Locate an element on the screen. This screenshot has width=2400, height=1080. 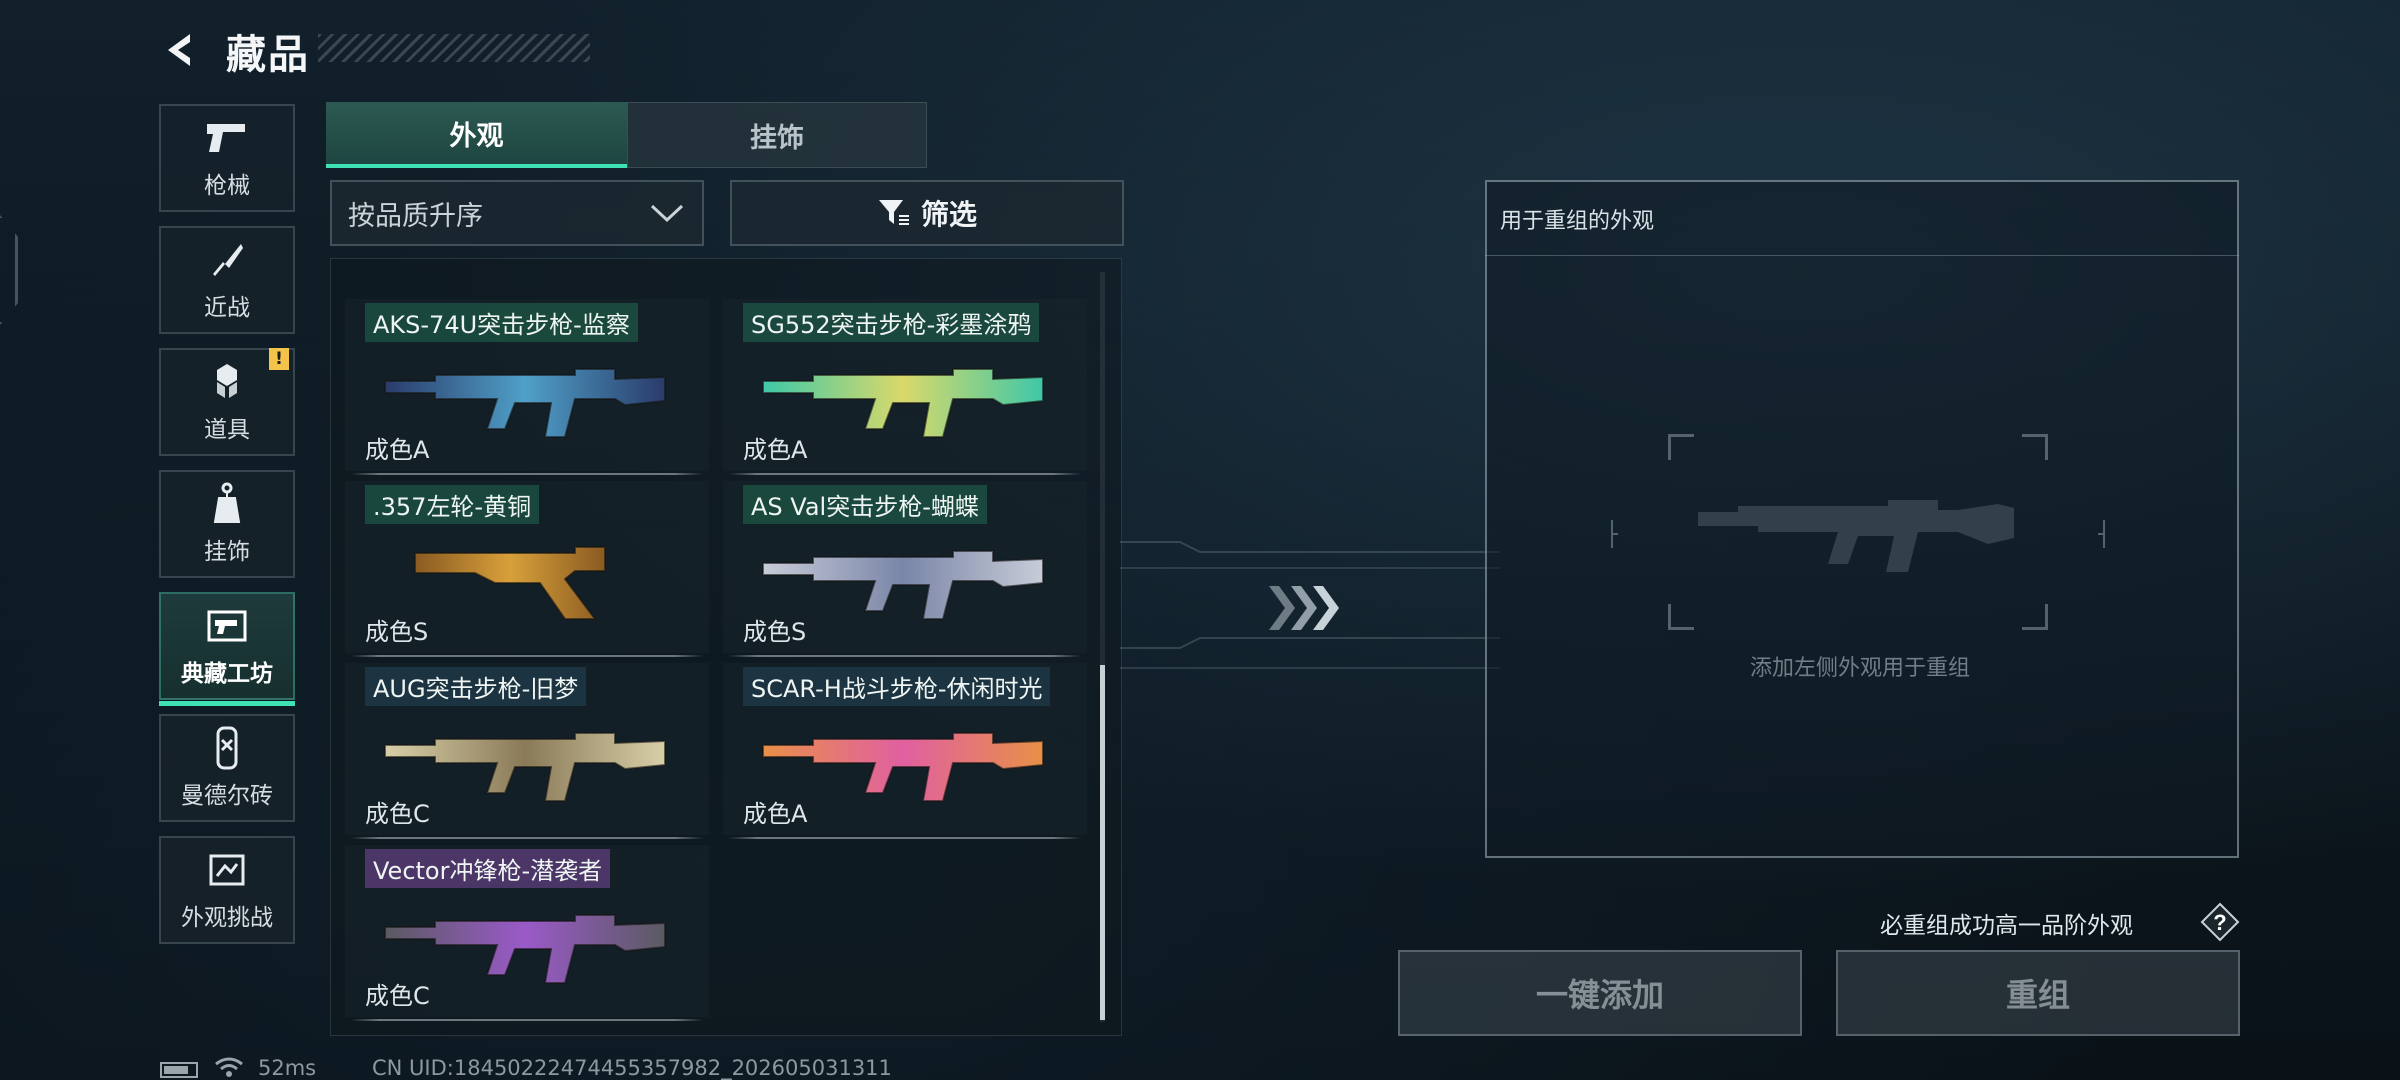
workshop-icon is located at coordinates (227, 626).